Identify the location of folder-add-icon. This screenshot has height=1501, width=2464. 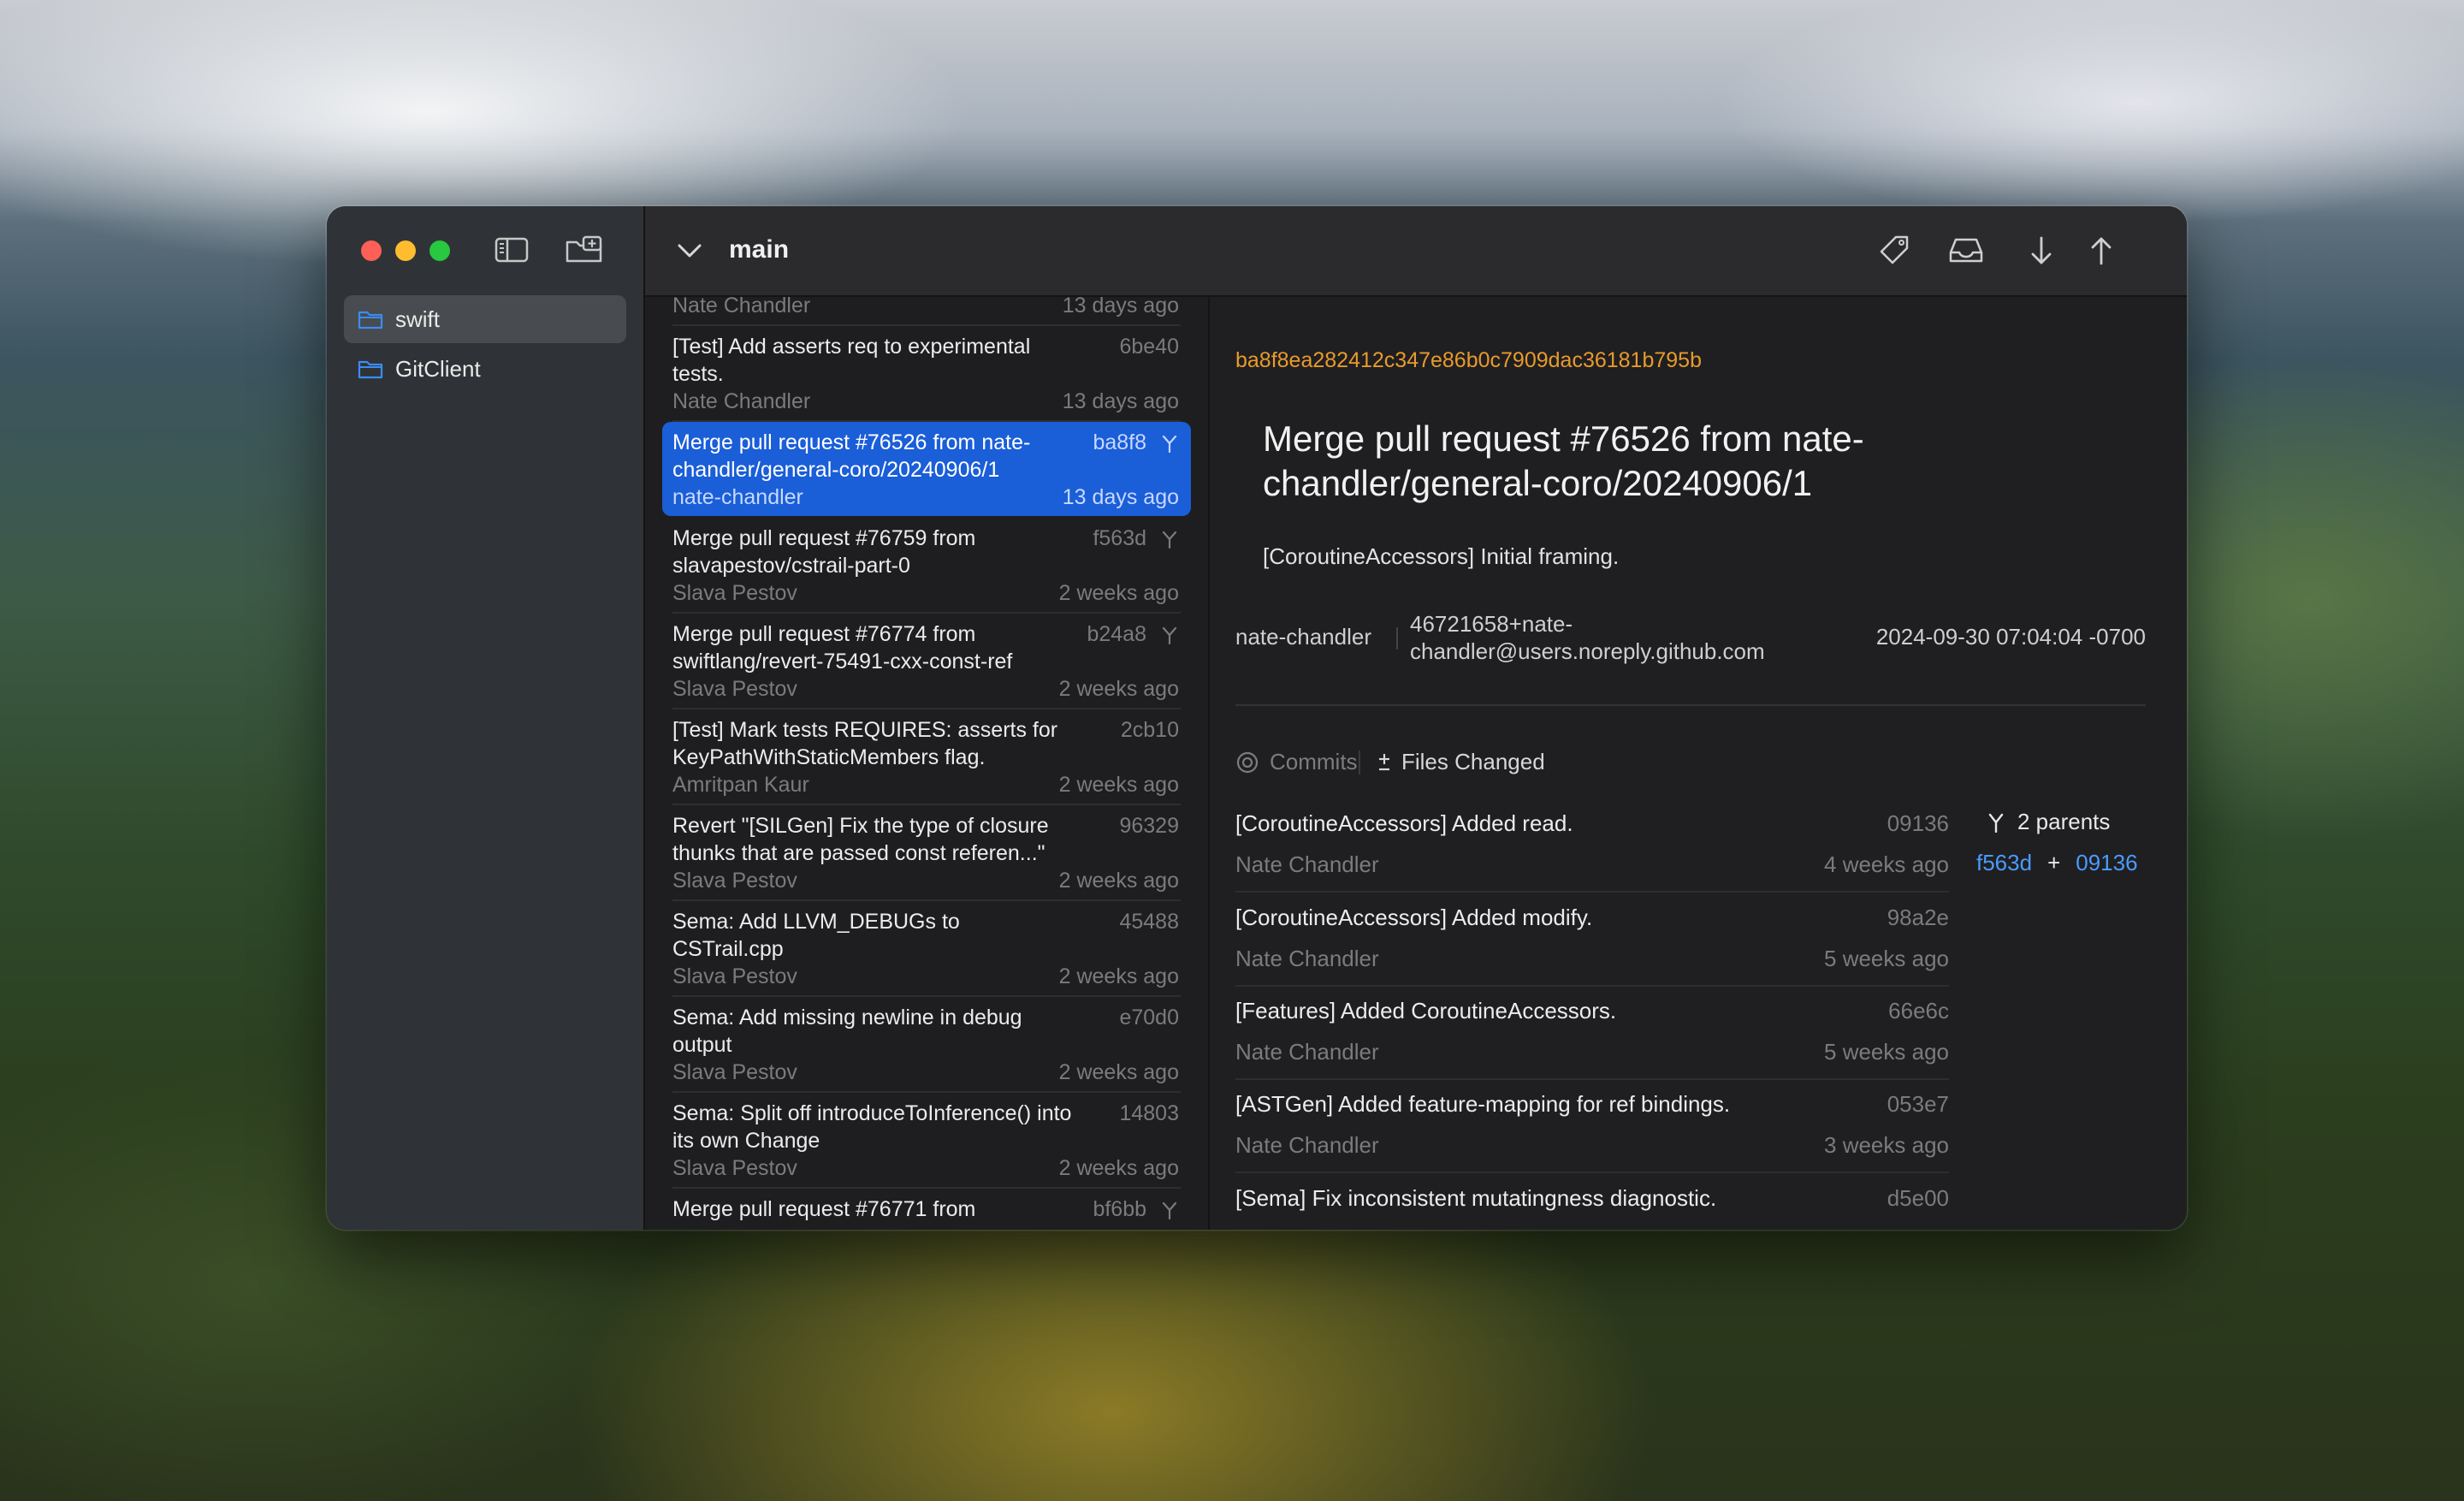
(584, 249).